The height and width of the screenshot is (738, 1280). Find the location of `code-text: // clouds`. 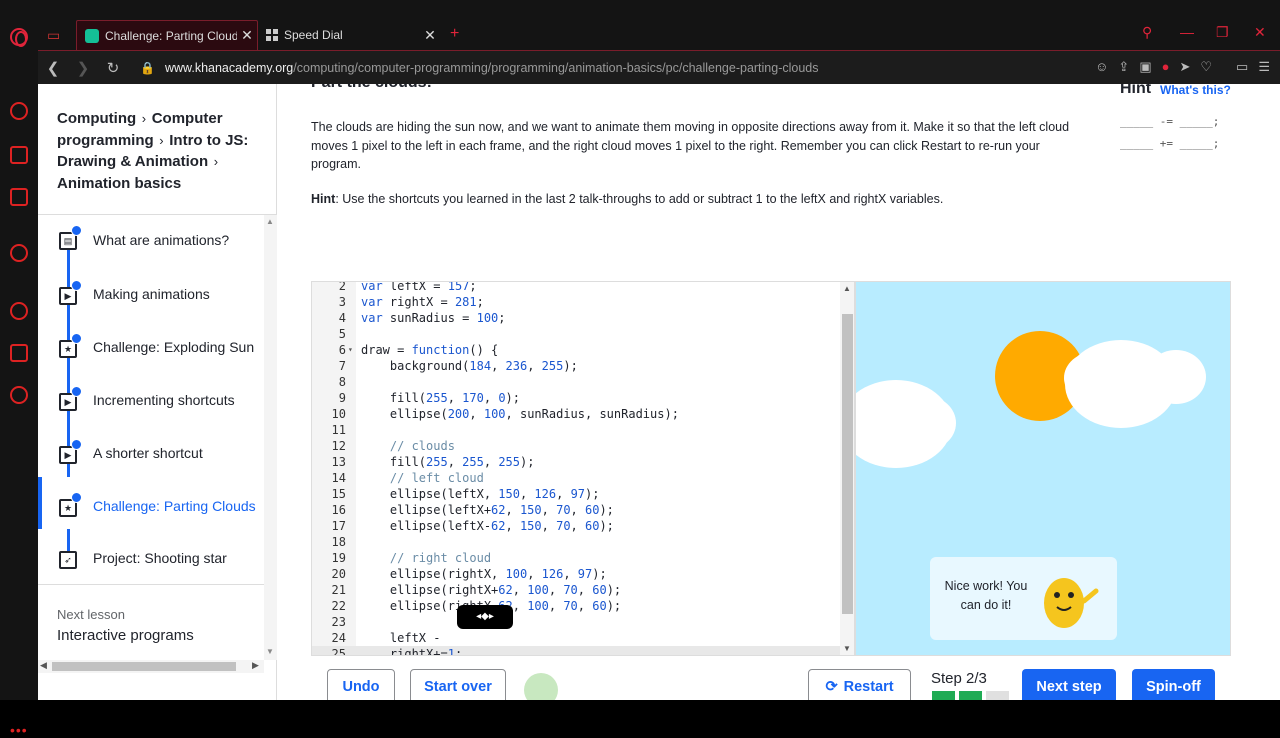

code-text: // clouds is located at coordinates (408, 446).